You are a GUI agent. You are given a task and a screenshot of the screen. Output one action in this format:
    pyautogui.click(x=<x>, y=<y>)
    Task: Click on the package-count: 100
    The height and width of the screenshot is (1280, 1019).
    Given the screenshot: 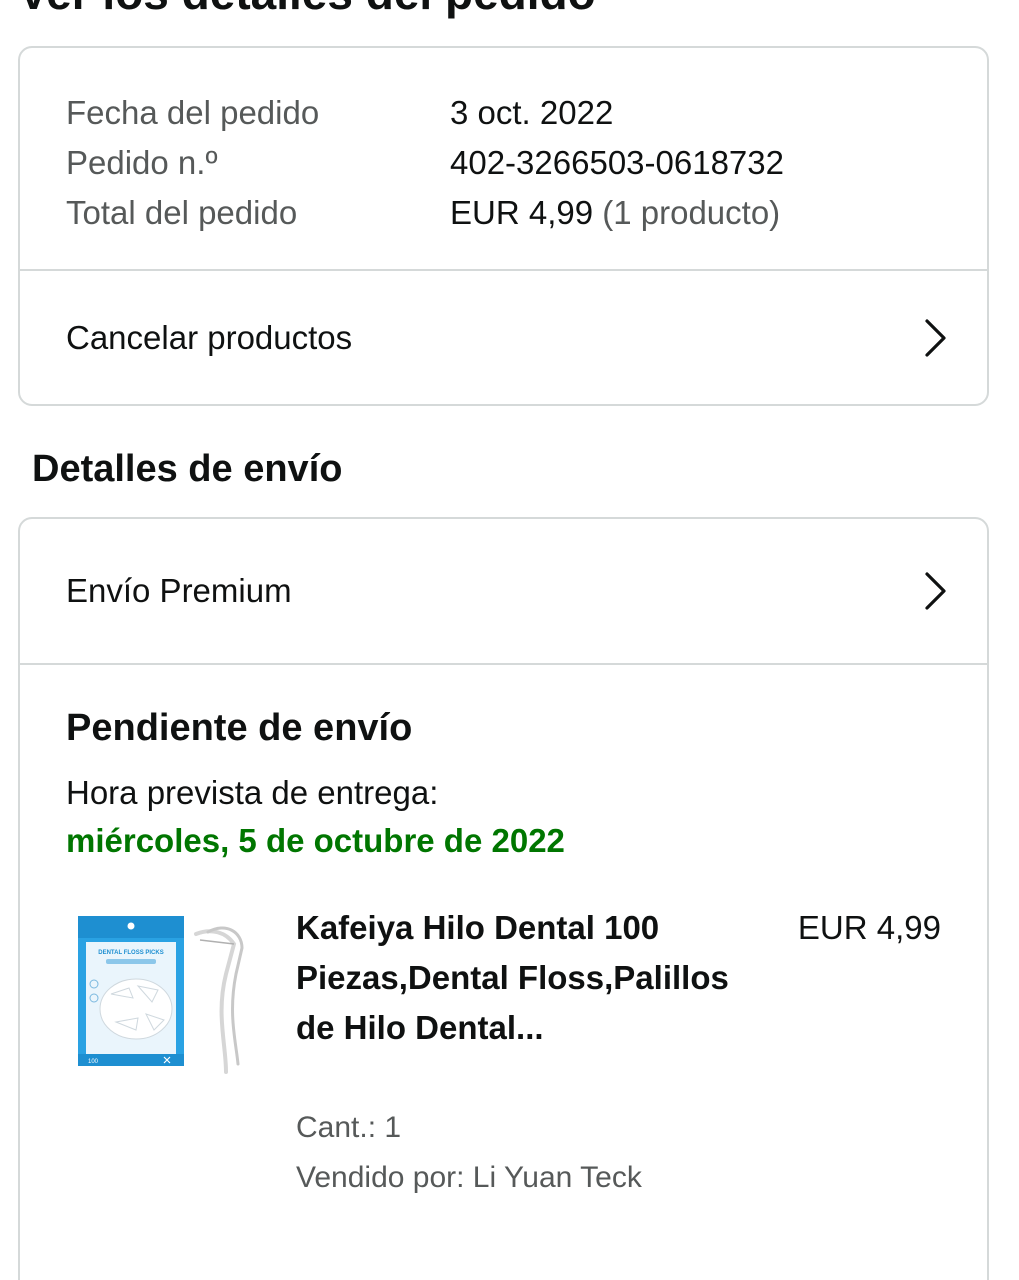 What is the action you would take?
    pyautogui.click(x=93, y=1062)
    